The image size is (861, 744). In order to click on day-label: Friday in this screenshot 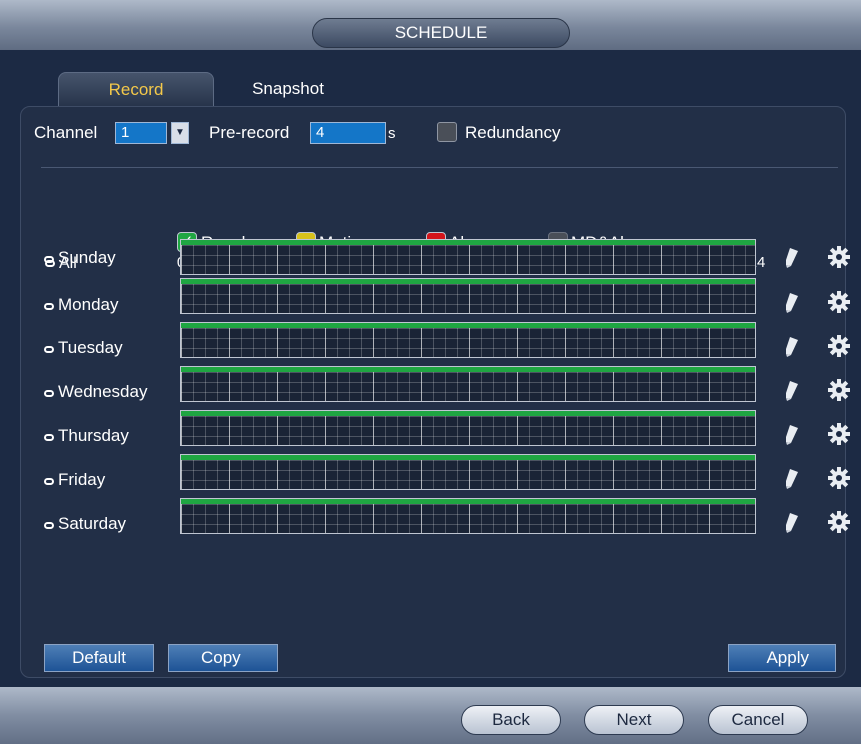, I will do `click(82, 479)`.